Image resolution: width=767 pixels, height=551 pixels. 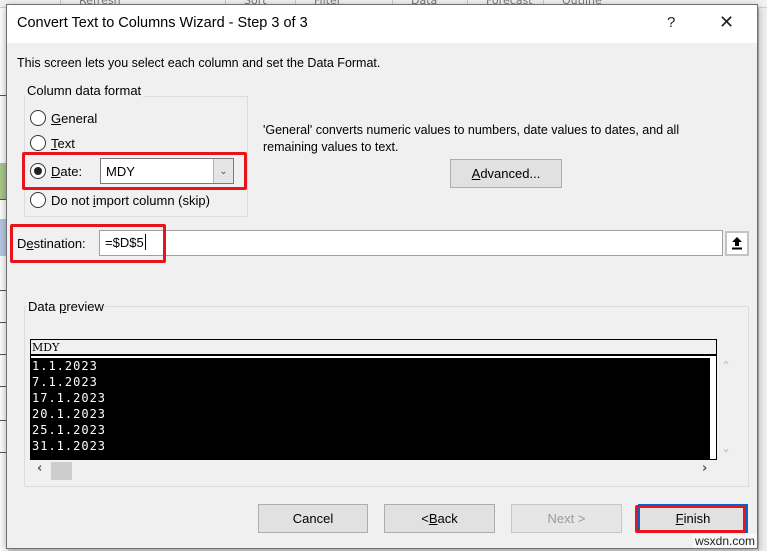 What do you see at coordinates (411, 243) in the screenshot?
I see `destination-input: =$D$5` at bounding box center [411, 243].